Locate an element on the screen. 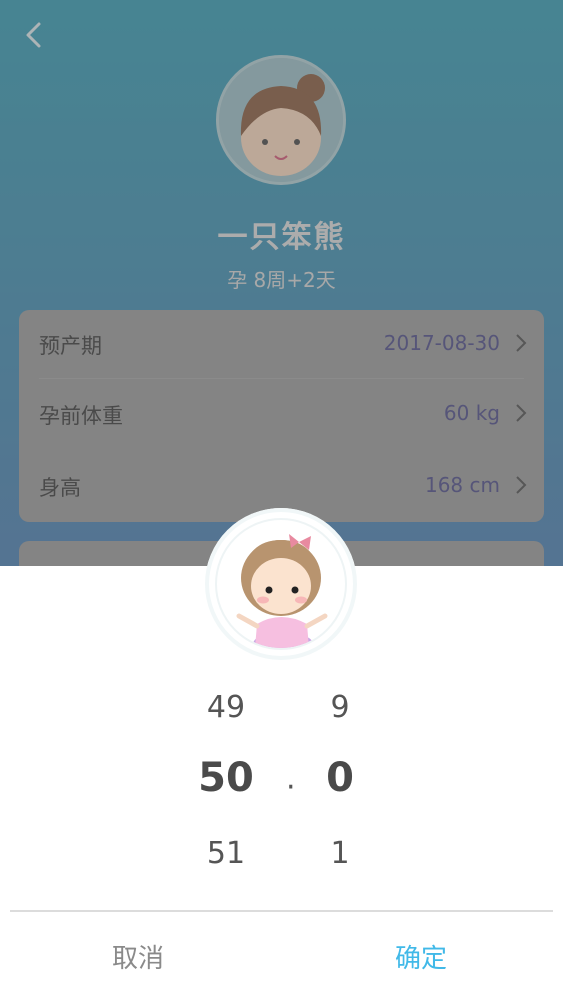  cancel-button: 取消 is located at coordinates (138, 956).